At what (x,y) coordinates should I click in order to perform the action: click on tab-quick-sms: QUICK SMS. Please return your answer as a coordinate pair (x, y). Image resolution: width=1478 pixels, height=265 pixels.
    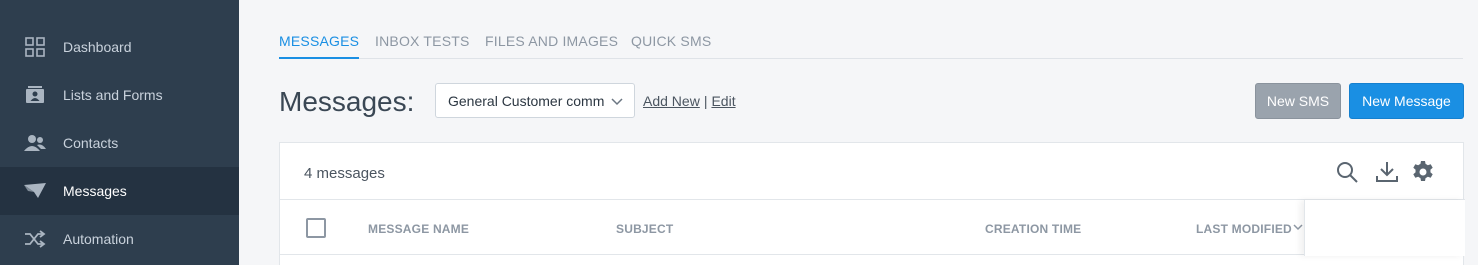
    Looking at the image, I should click on (671, 46).